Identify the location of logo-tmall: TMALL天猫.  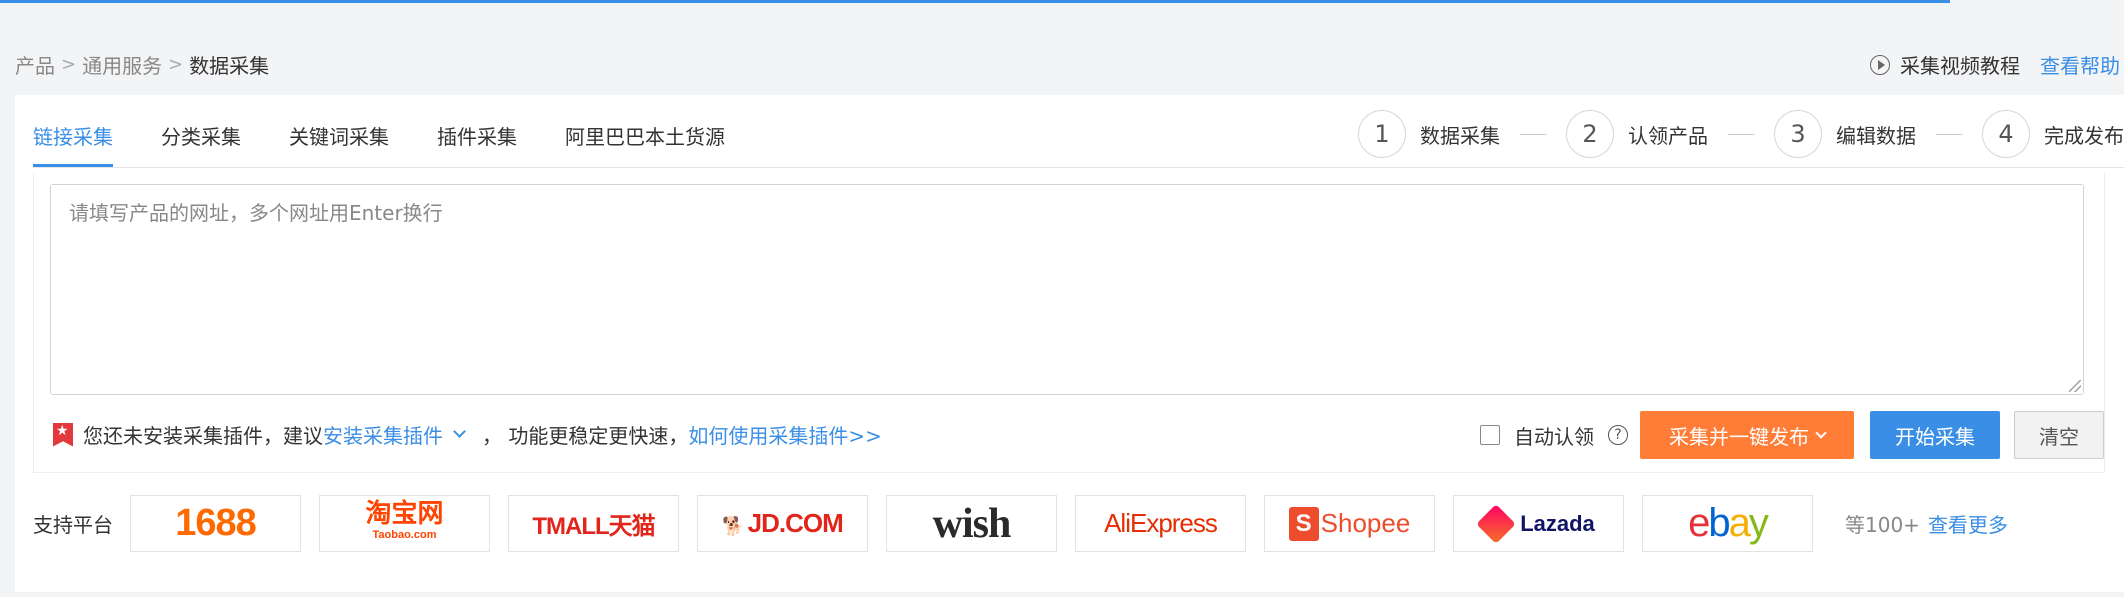
(593, 526).